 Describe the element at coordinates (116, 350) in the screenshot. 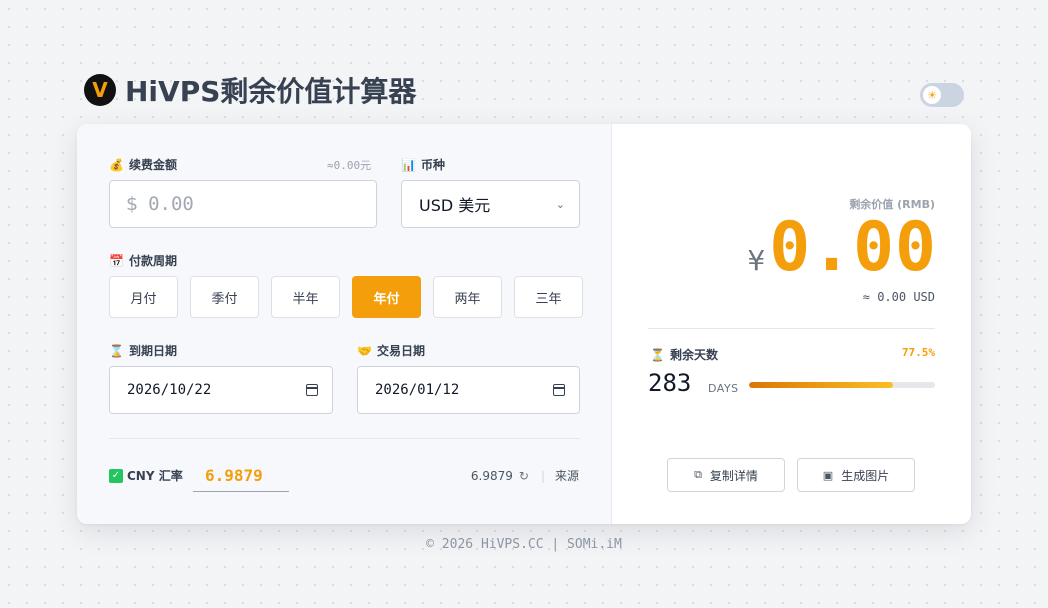

I see `hourglass-icon: ⌛` at that location.